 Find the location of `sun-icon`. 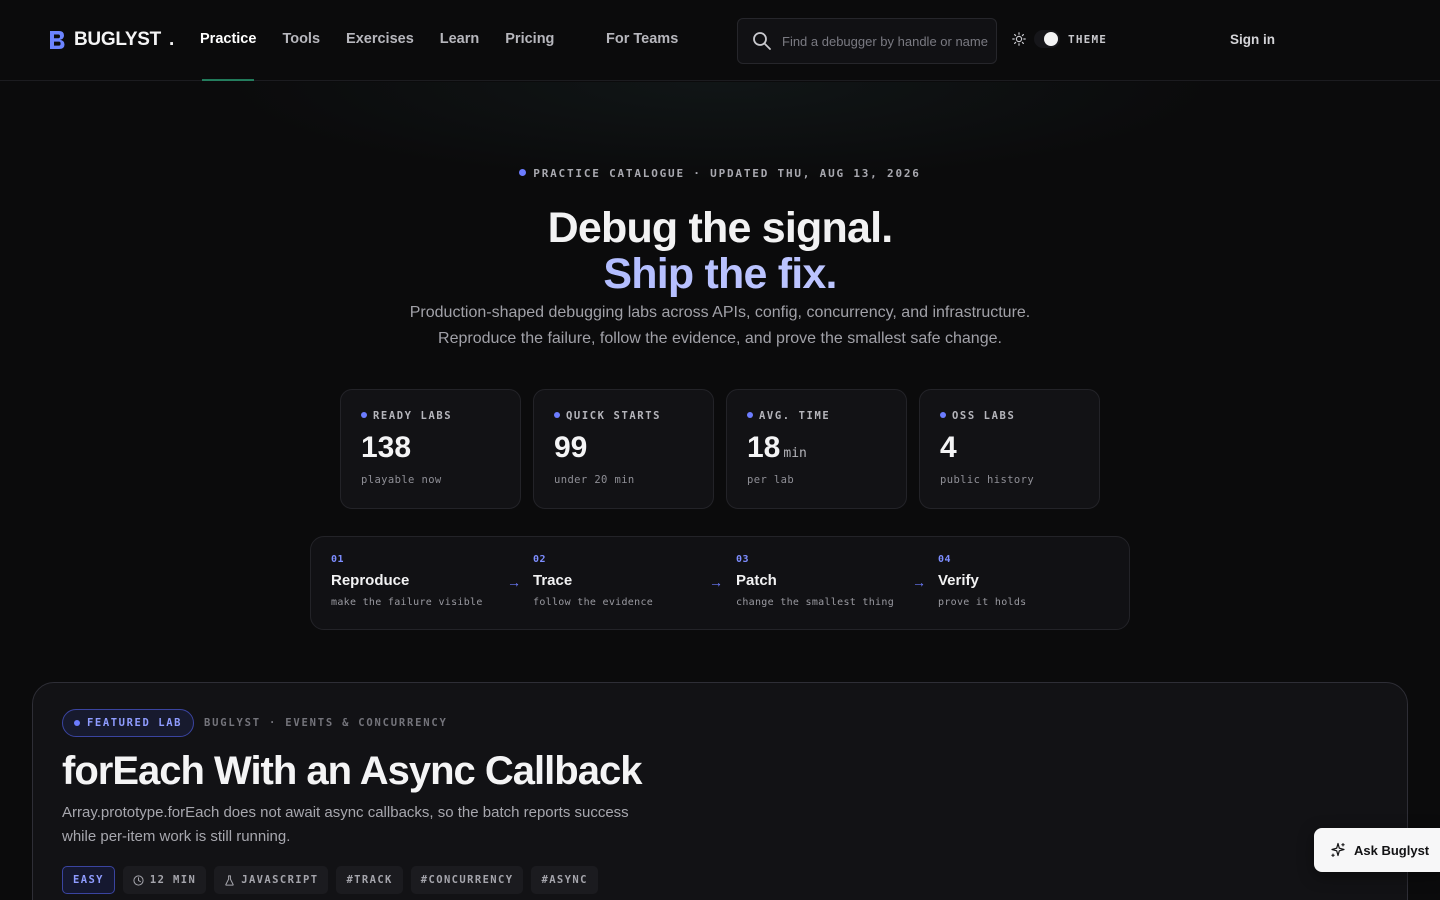

sun-icon is located at coordinates (1019, 39).